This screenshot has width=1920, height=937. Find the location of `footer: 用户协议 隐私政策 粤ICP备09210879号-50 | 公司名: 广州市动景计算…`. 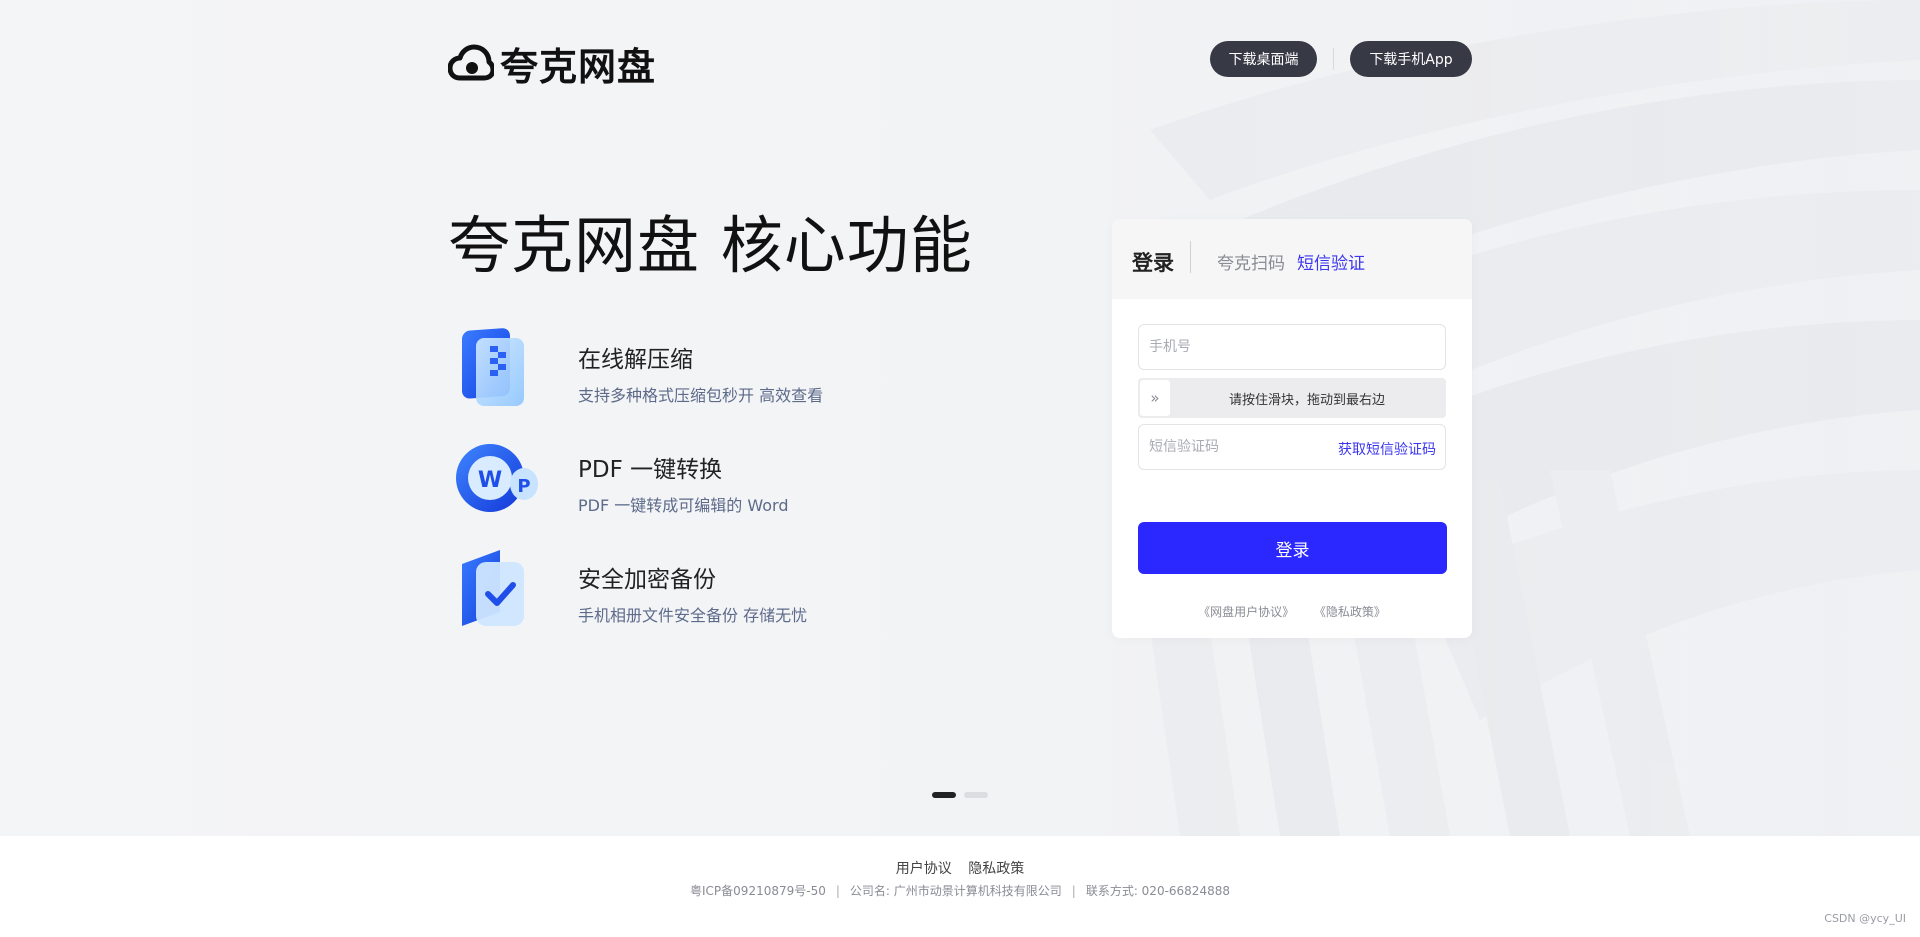

footer: 用户协议 隐私政策 粤ICP备09210879号-50 | 公司名: 广州市动景计算… is located at coordinates (960, 886).